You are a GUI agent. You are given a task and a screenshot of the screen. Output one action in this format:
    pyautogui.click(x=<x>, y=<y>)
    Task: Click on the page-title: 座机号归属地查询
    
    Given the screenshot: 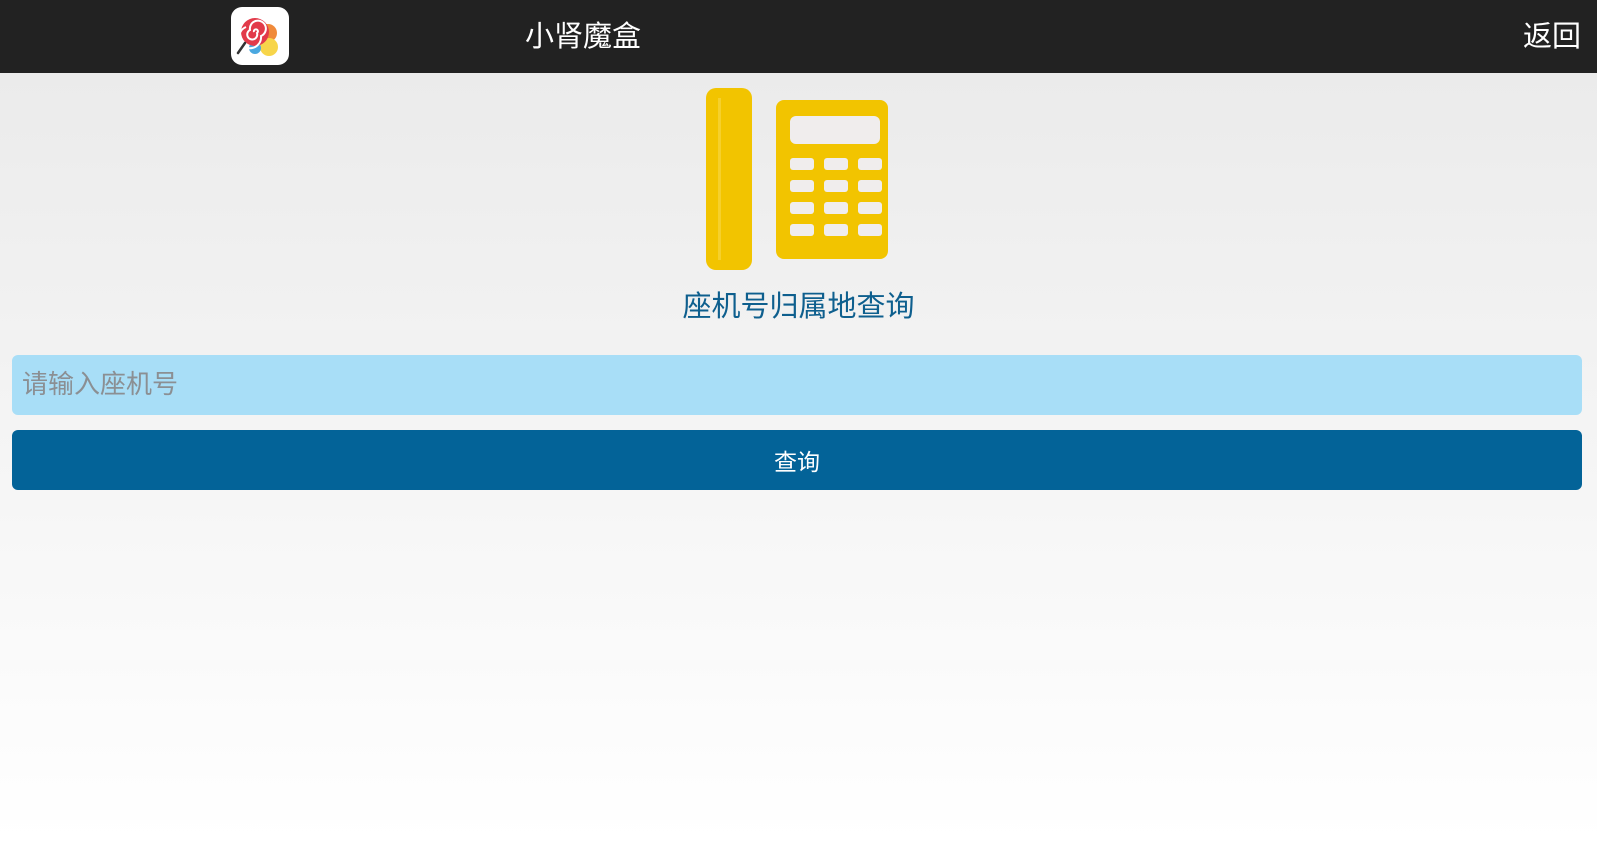 What is the action you would take?
    pyautogui.click(x=798, y=306)
    